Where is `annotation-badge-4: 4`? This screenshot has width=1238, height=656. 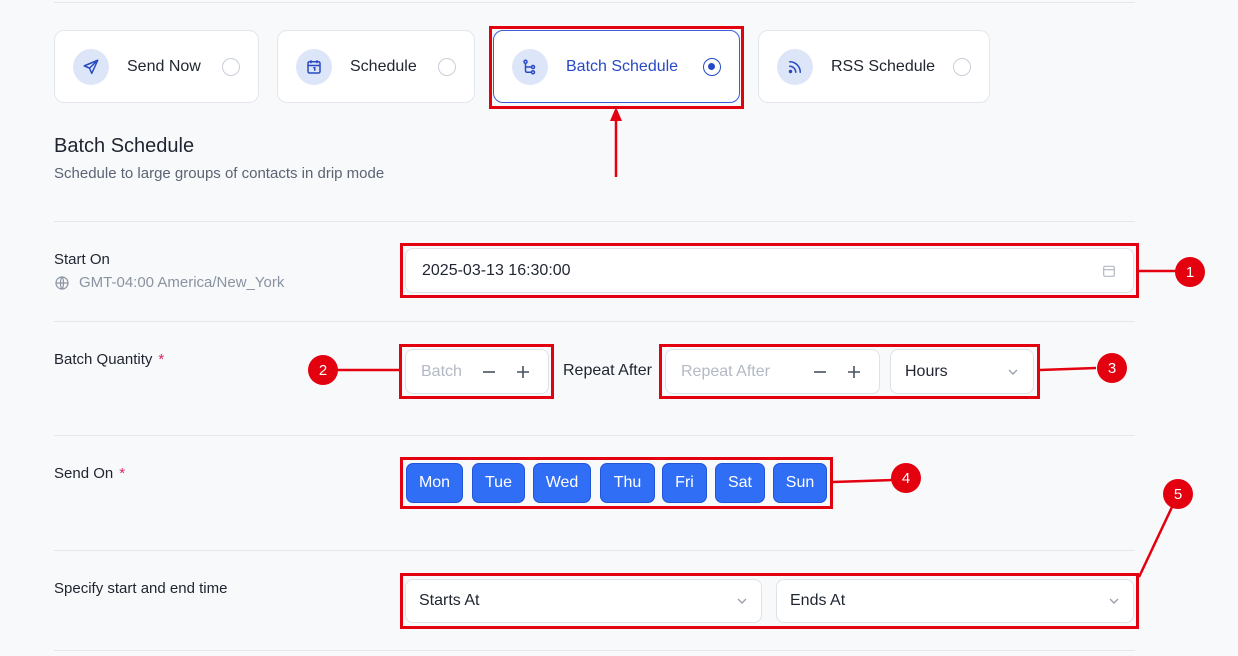
annotation-badge-4: 4 is located at coordinates (906, 478).